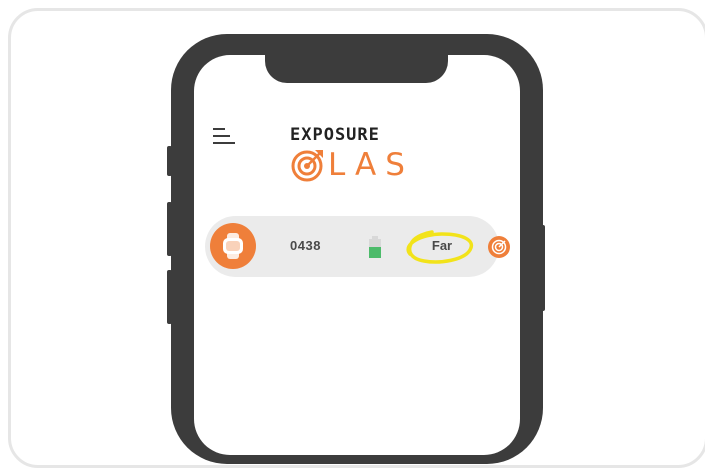 Image resolution: width=705 pixels, height=468 pixels. I want to click on phone-power-button, so click(542, 268).